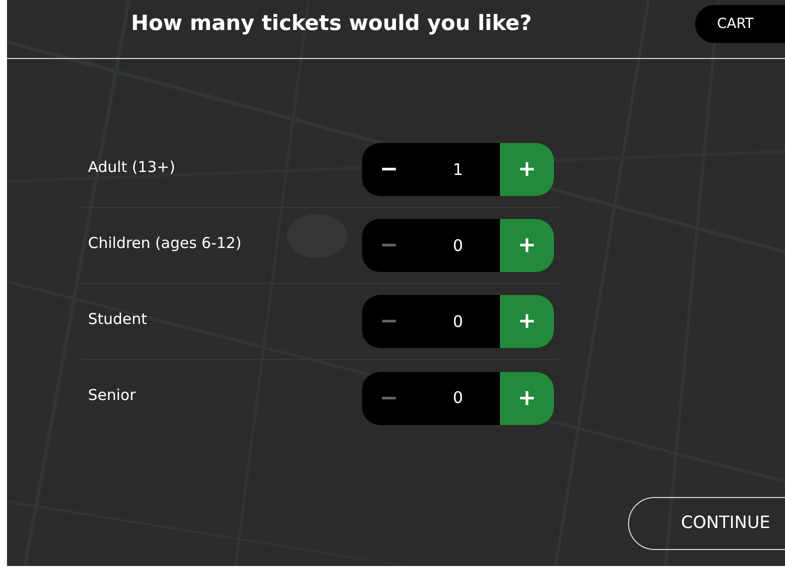  I want to click on ticket-type-label: Senior, so click(112, 395).